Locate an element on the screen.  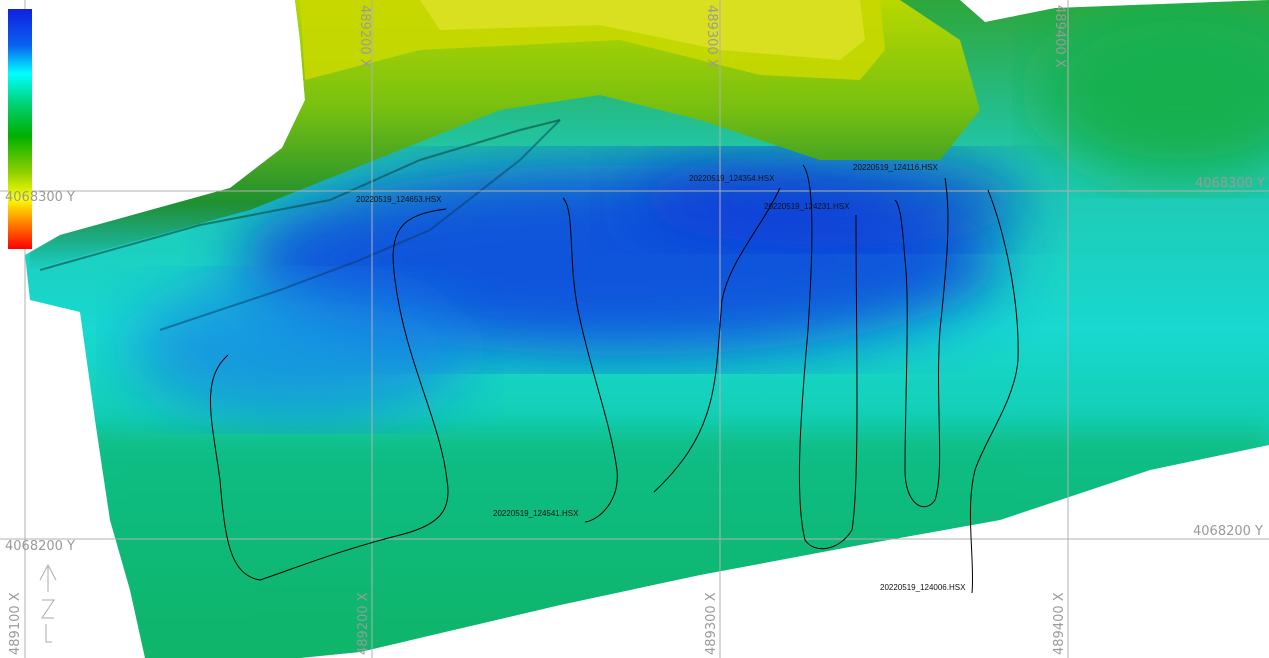
track-label: 20220519_124006.HSX is located at coordinates (923, 587).